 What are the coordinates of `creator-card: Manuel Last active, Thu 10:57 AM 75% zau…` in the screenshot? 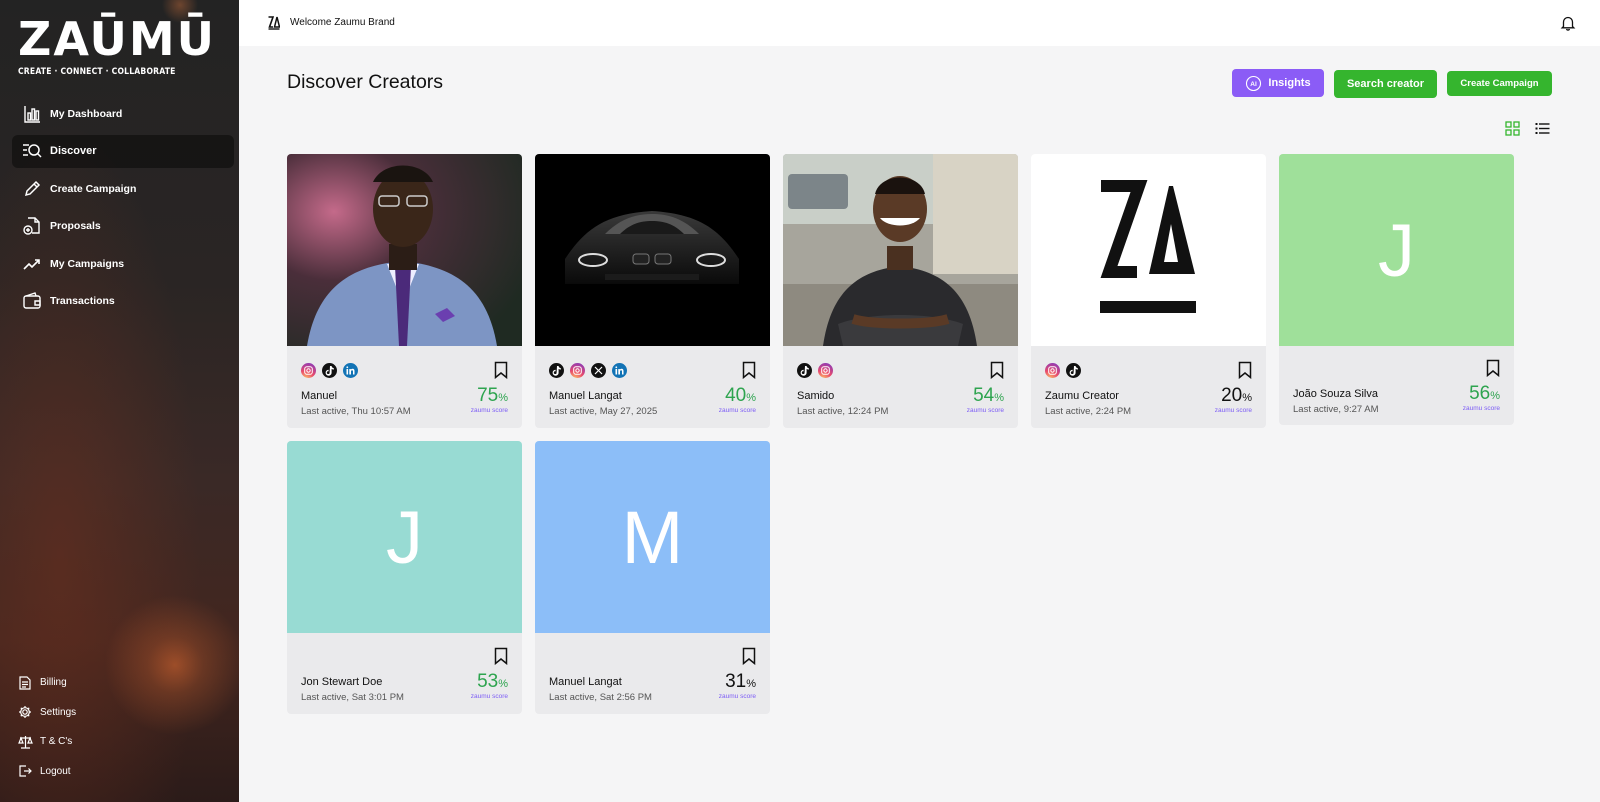 It's located at (404, 291).